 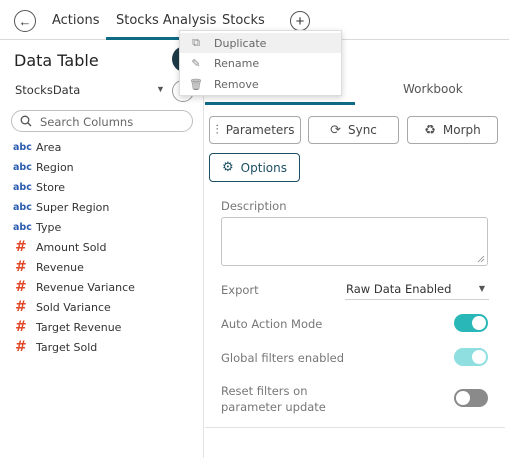 I want to click on list-item: # Target Revenue, so click(x=105, y=327).